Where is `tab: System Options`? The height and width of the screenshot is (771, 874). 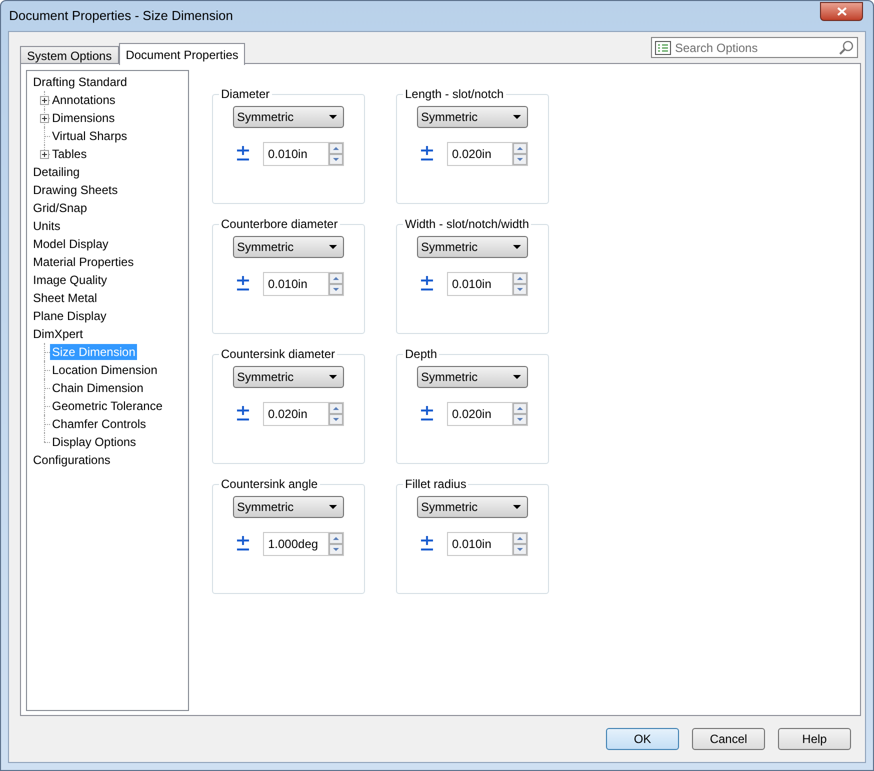 tab: System Options is located at coordinates (69, 55).